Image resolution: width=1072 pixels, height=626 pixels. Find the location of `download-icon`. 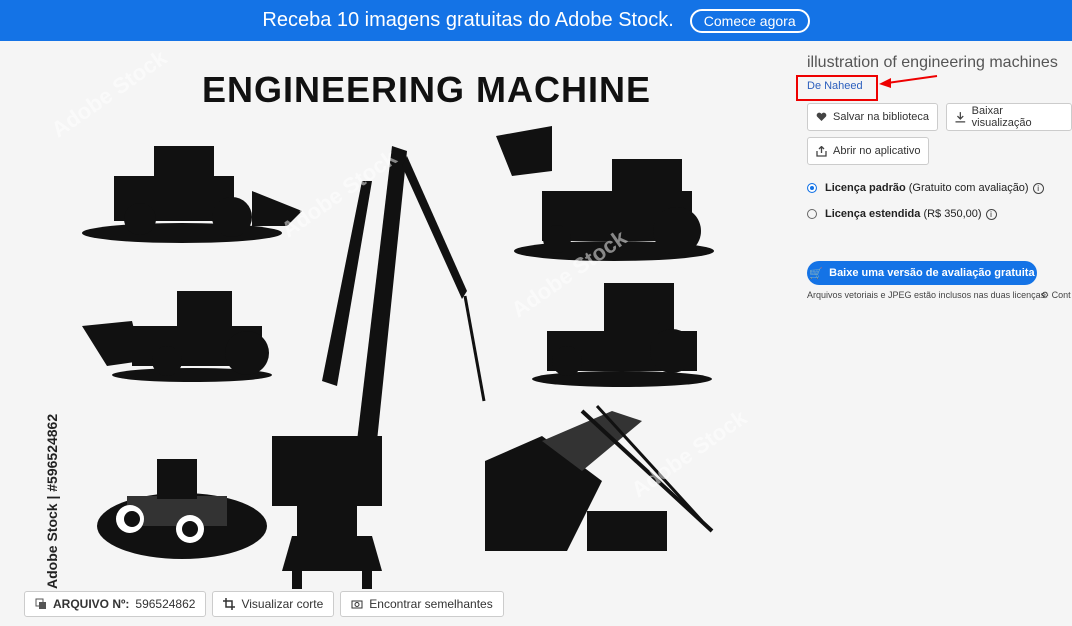

download-icon is located at coordinates (960, 116).